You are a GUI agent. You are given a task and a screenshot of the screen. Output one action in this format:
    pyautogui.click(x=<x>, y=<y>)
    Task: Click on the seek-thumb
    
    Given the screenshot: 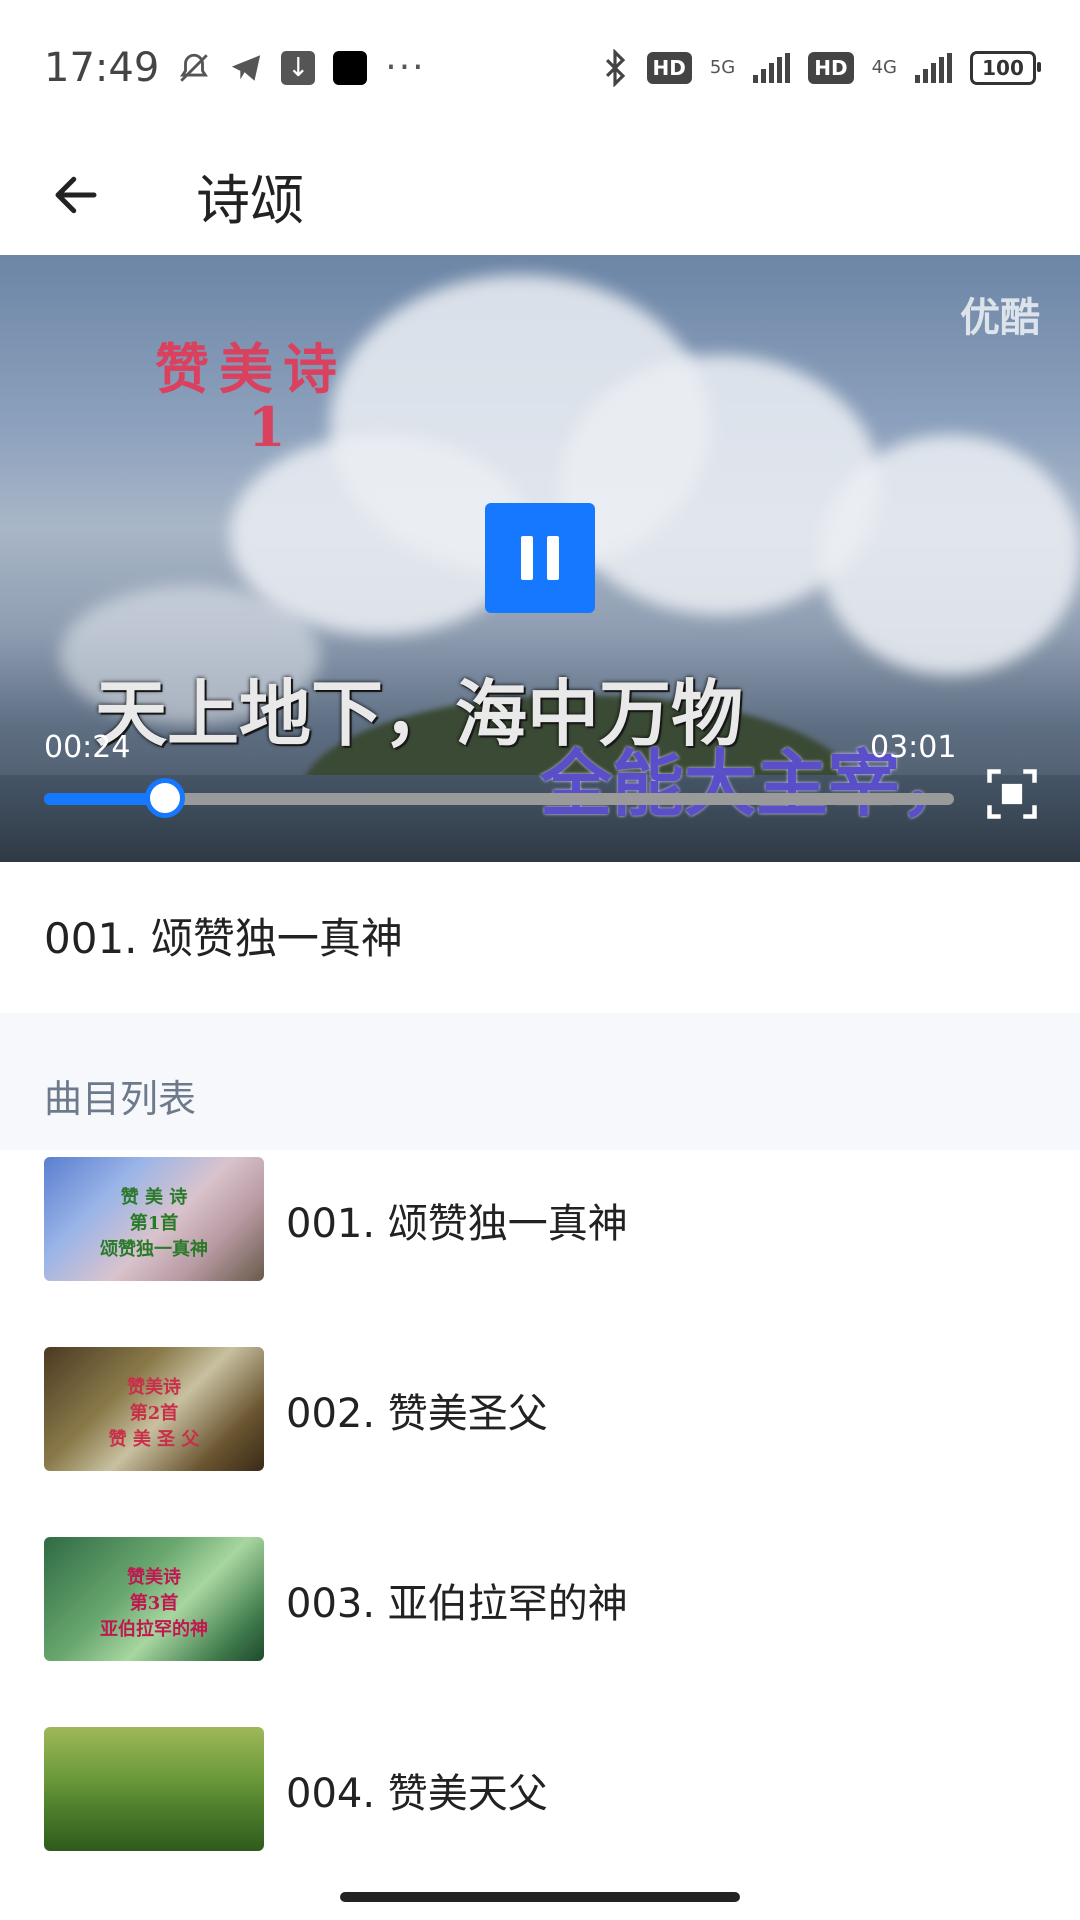 What is the action you would take?
    pyautogui.click(x=165, y=798)
    